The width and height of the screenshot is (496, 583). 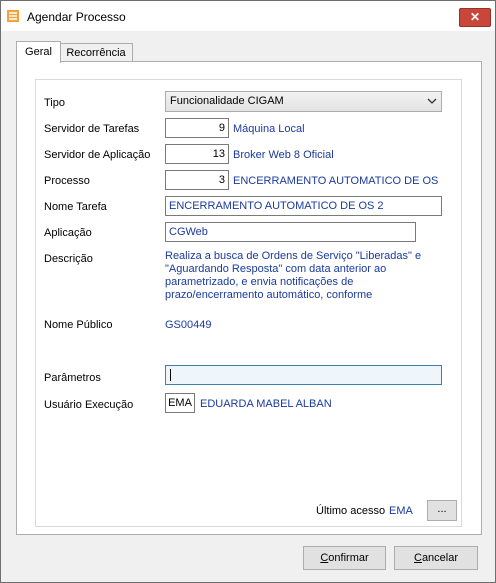 What do you see at coordinates (266, 404) in the screenshot?
I see `usuario-execucao-name: EDUARDA MABEL ALBAN` at bounding box center [266, 404].